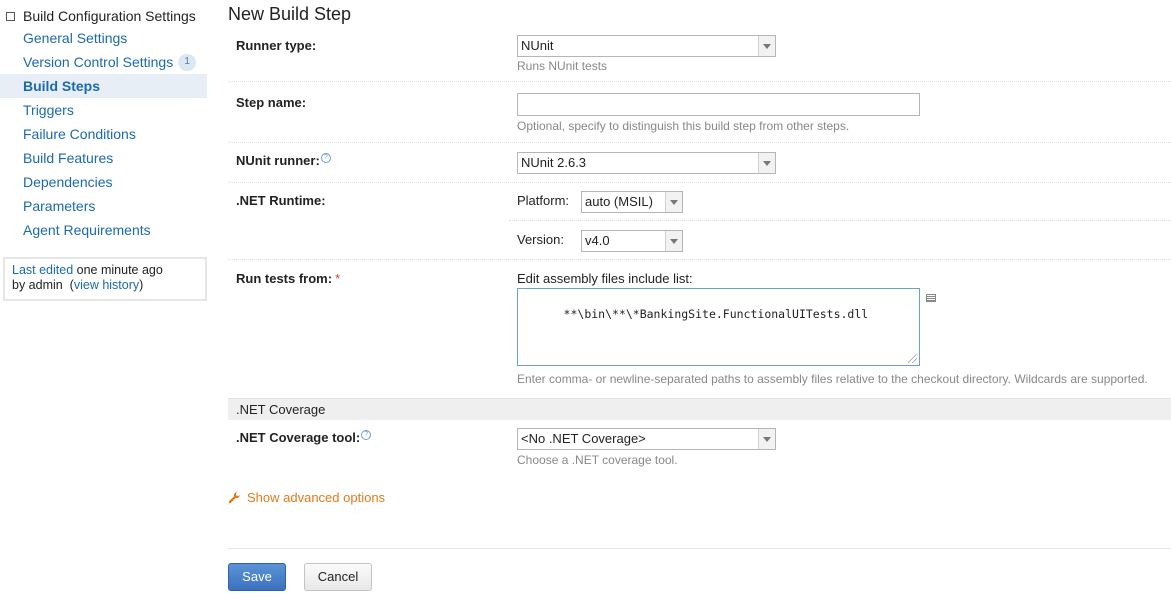 This screenshot has width=1171, height=601. Describe the element at coordinates (554, 162) in the screenshot. I see `nunit-runner-value: NUnit 2.6.3` at that location.